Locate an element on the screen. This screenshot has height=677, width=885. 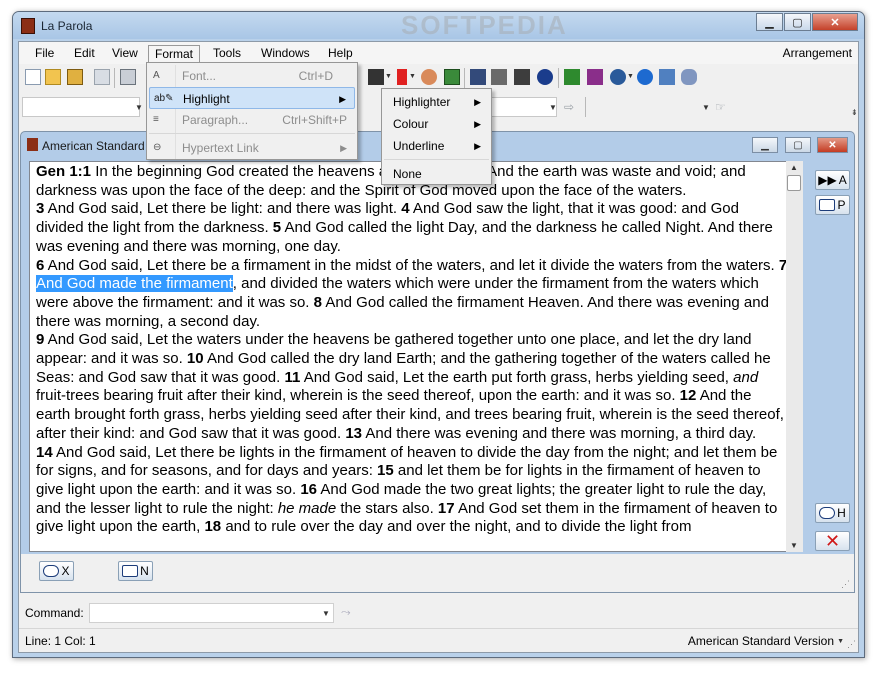
verse-reference: Gen 1:1 is located at coordinates (64, 171).